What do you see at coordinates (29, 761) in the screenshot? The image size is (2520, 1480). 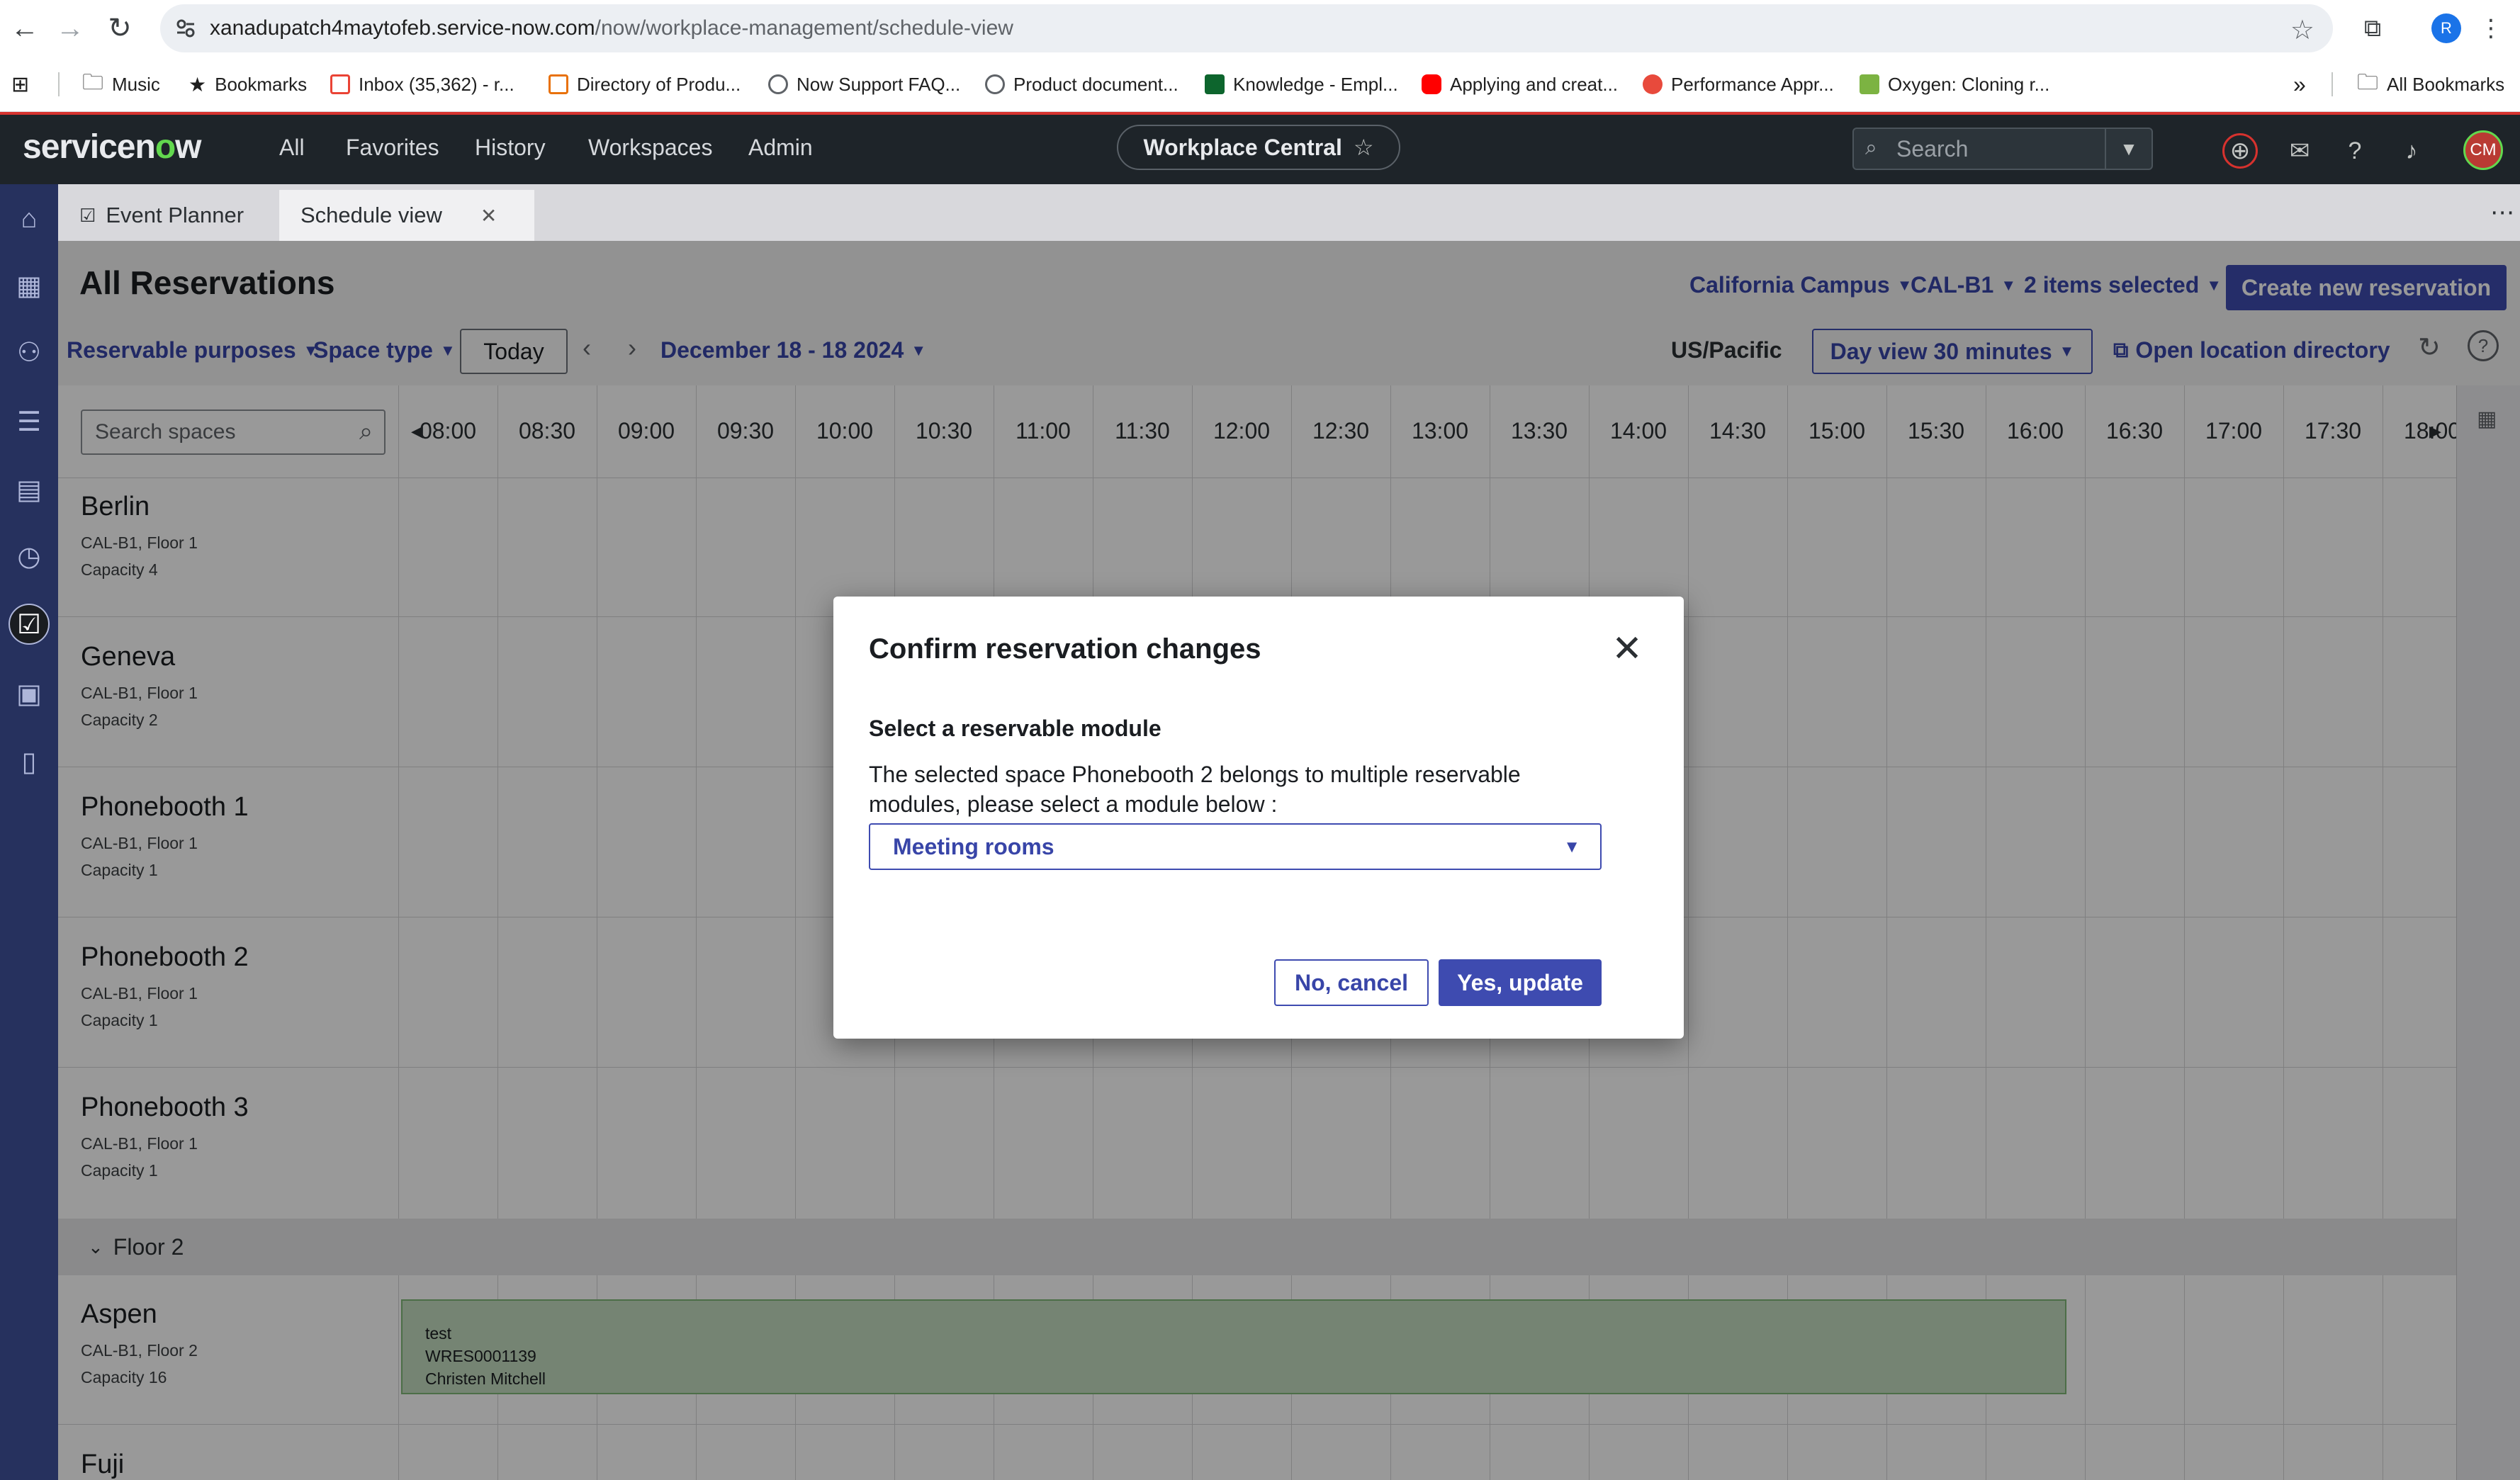 I see `tablet-icon: ▯` at bounding box center [29, 761].